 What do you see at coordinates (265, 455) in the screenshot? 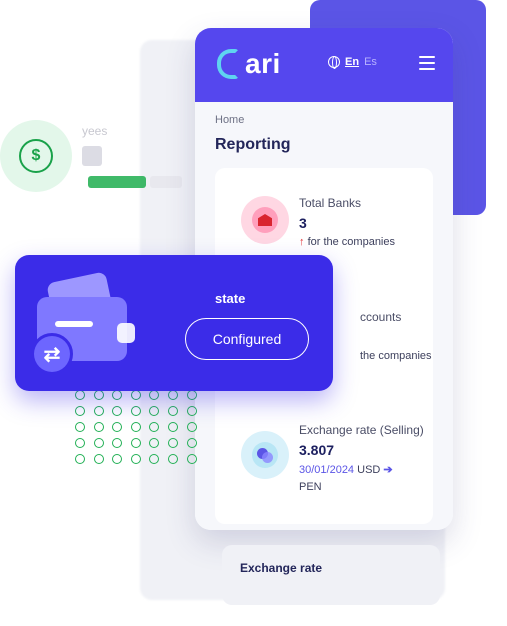
I see `exchange-icon` at bounding box center [265, 455].